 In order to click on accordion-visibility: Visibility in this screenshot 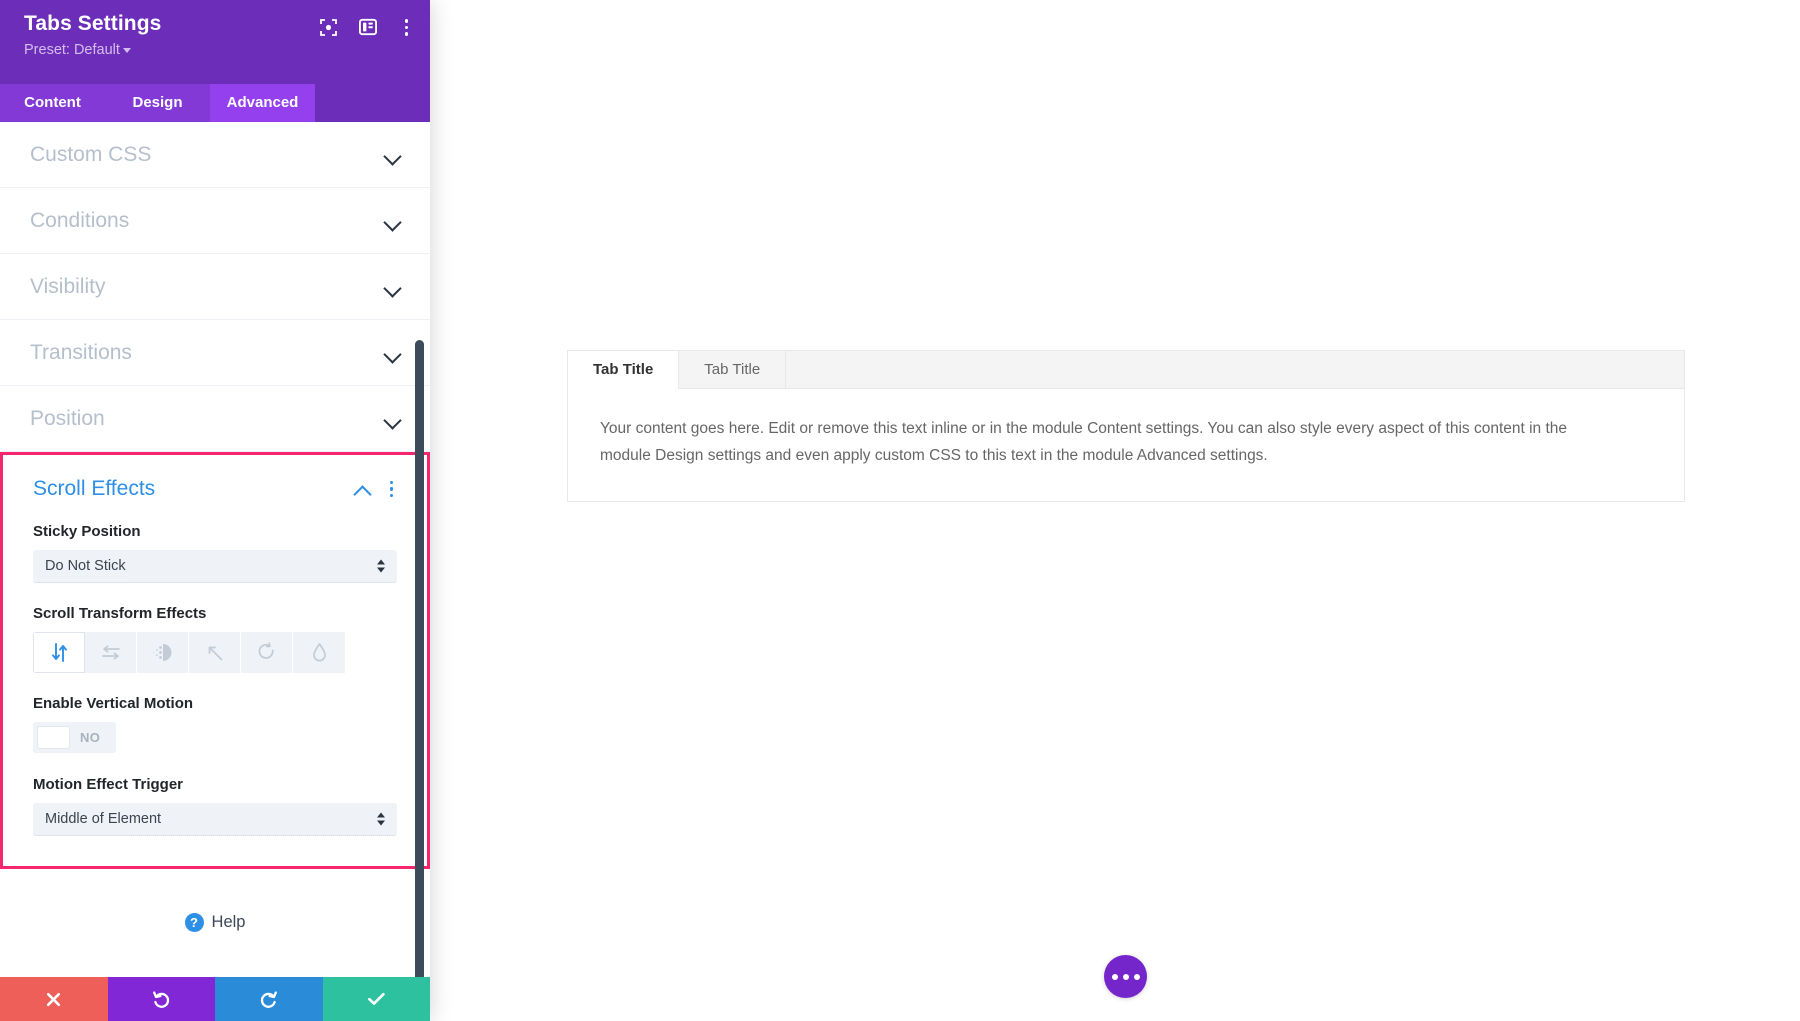, I will do `click(215, 287)`.